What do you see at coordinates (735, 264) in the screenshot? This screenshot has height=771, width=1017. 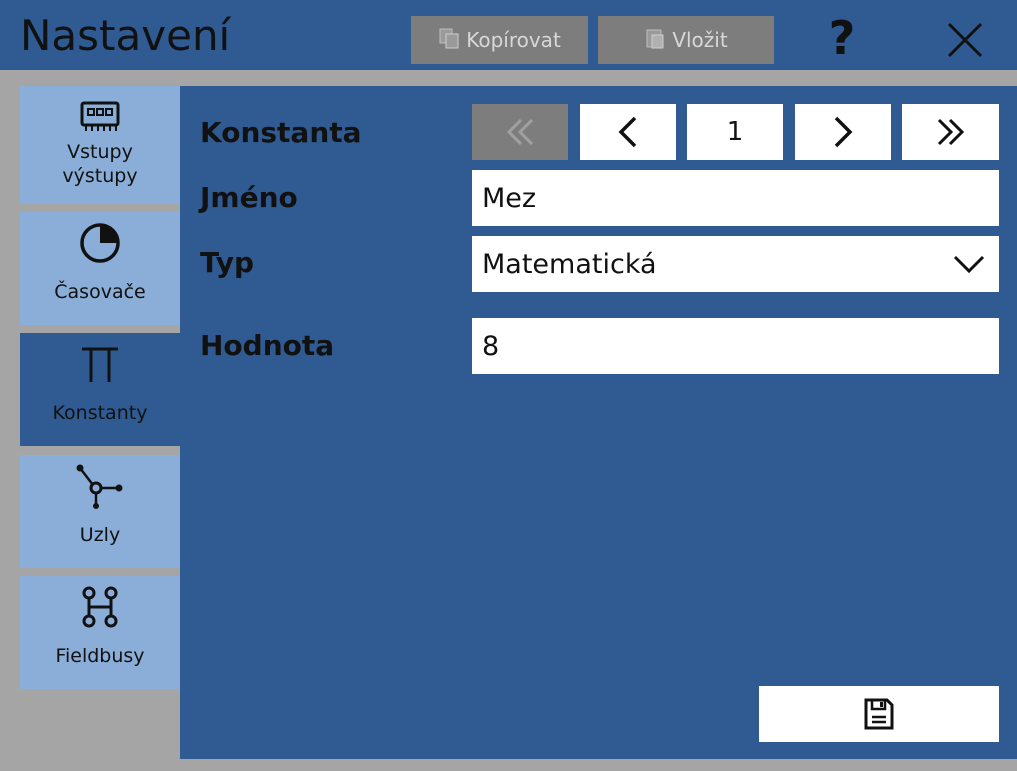 I see `type-select: Matematická` at bounding box center [735, 264].